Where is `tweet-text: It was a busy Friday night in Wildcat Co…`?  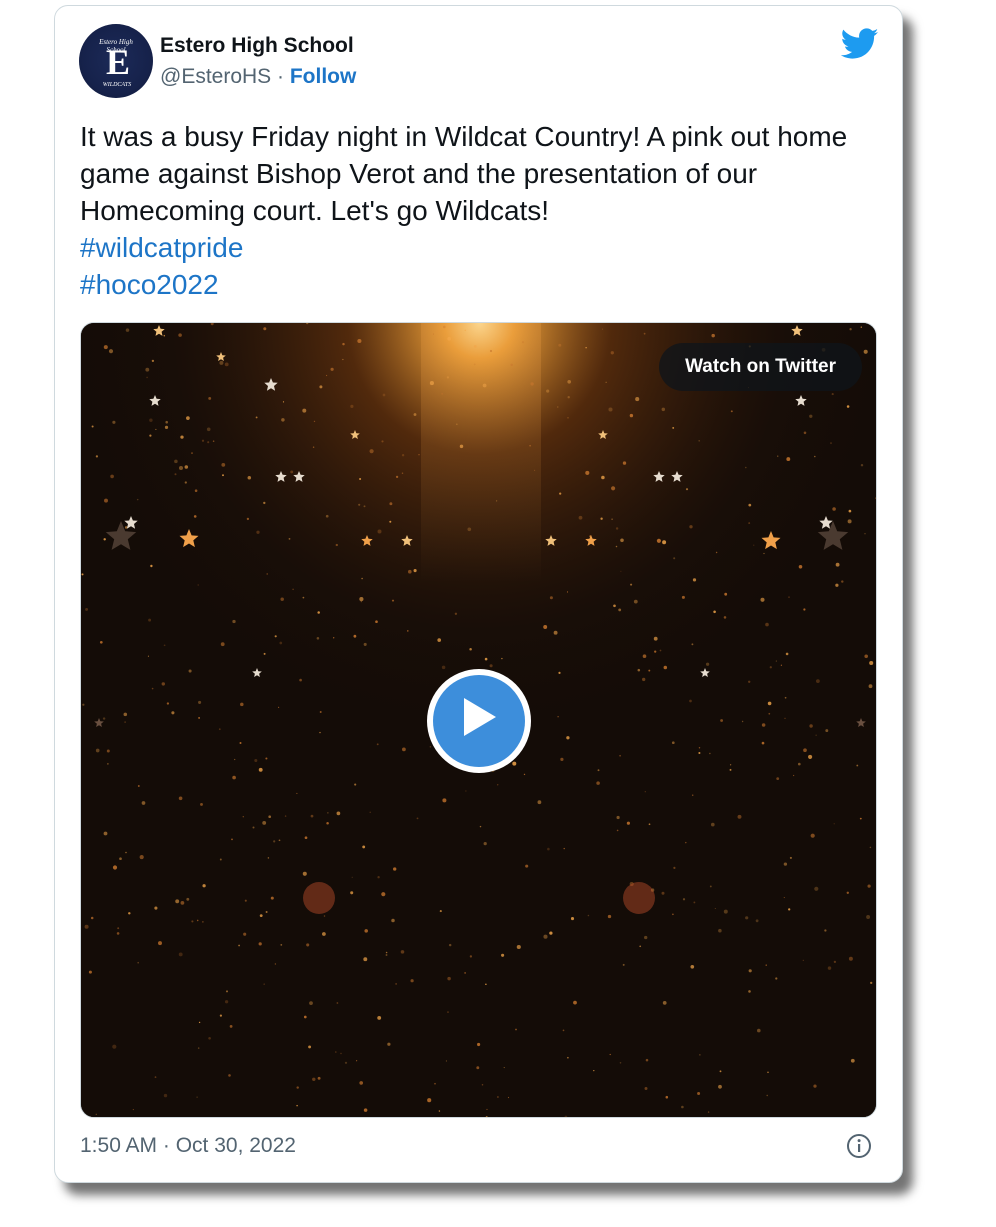 tweet-text: It was a busy Friday night in Wildcat Co… is located at coordinates (464, 173).